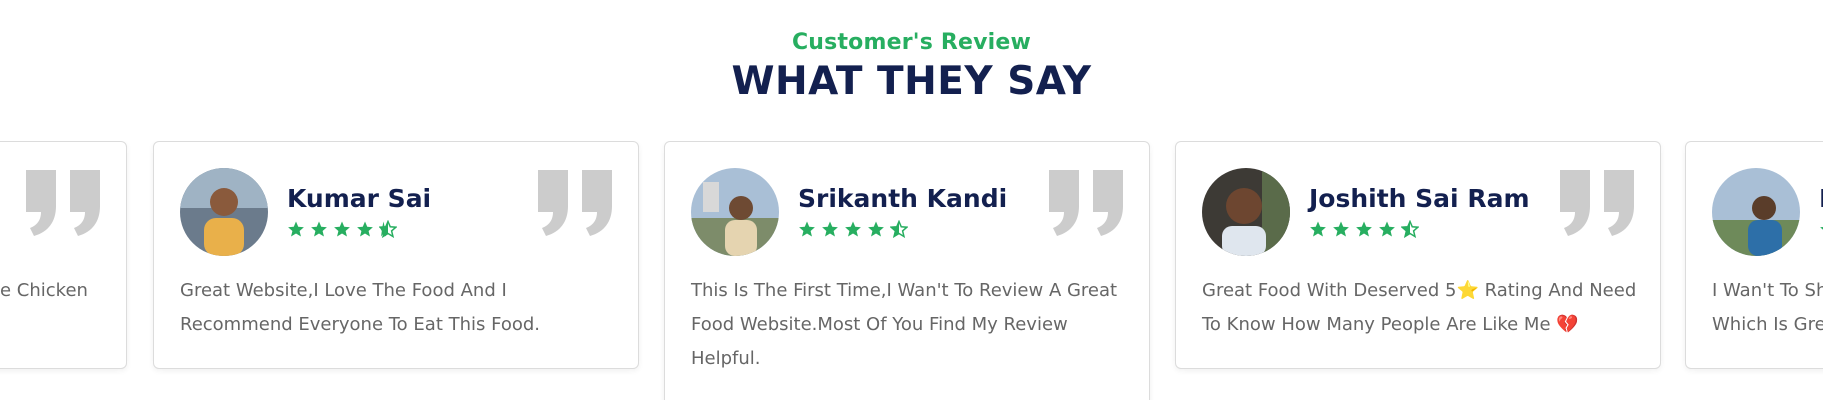 This screenshot has width=1823, height=400. I want to click on section-subtitle: Customer's Review, so click(911, 42).